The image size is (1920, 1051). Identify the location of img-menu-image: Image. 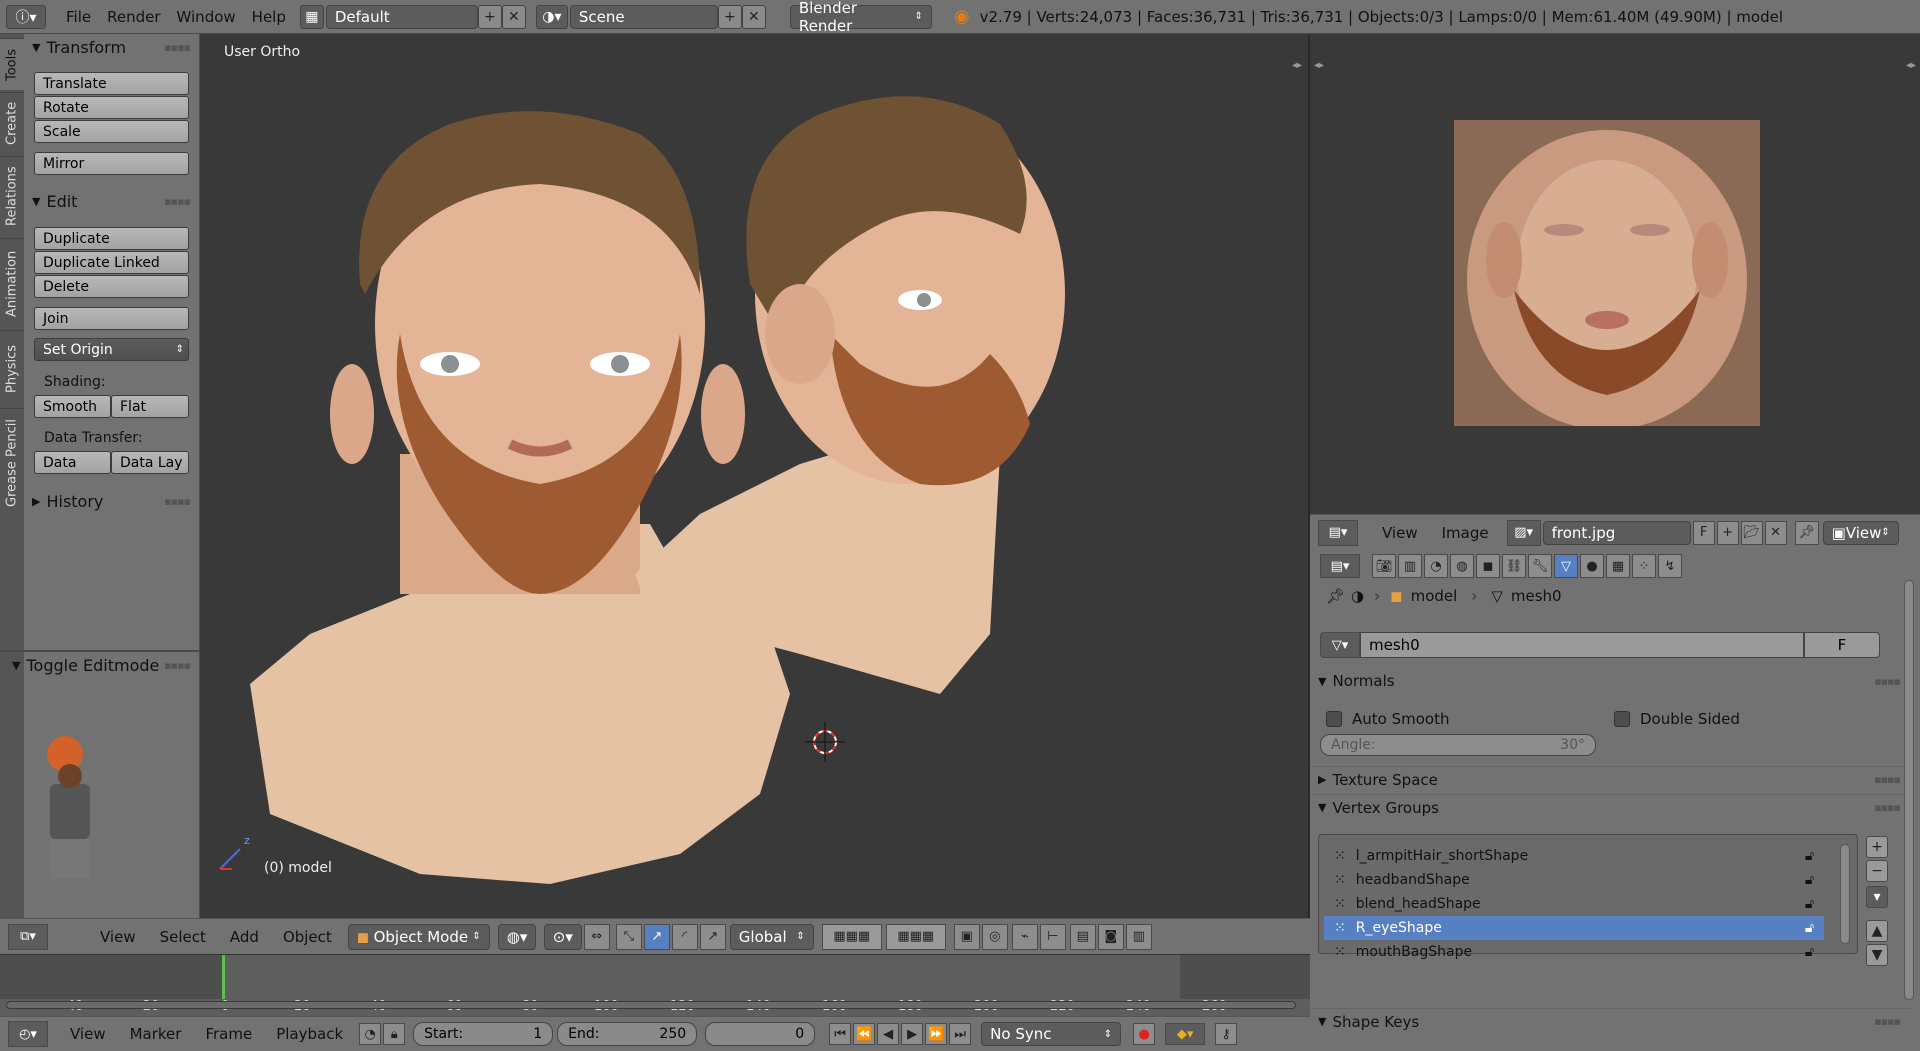
(1465, 533).